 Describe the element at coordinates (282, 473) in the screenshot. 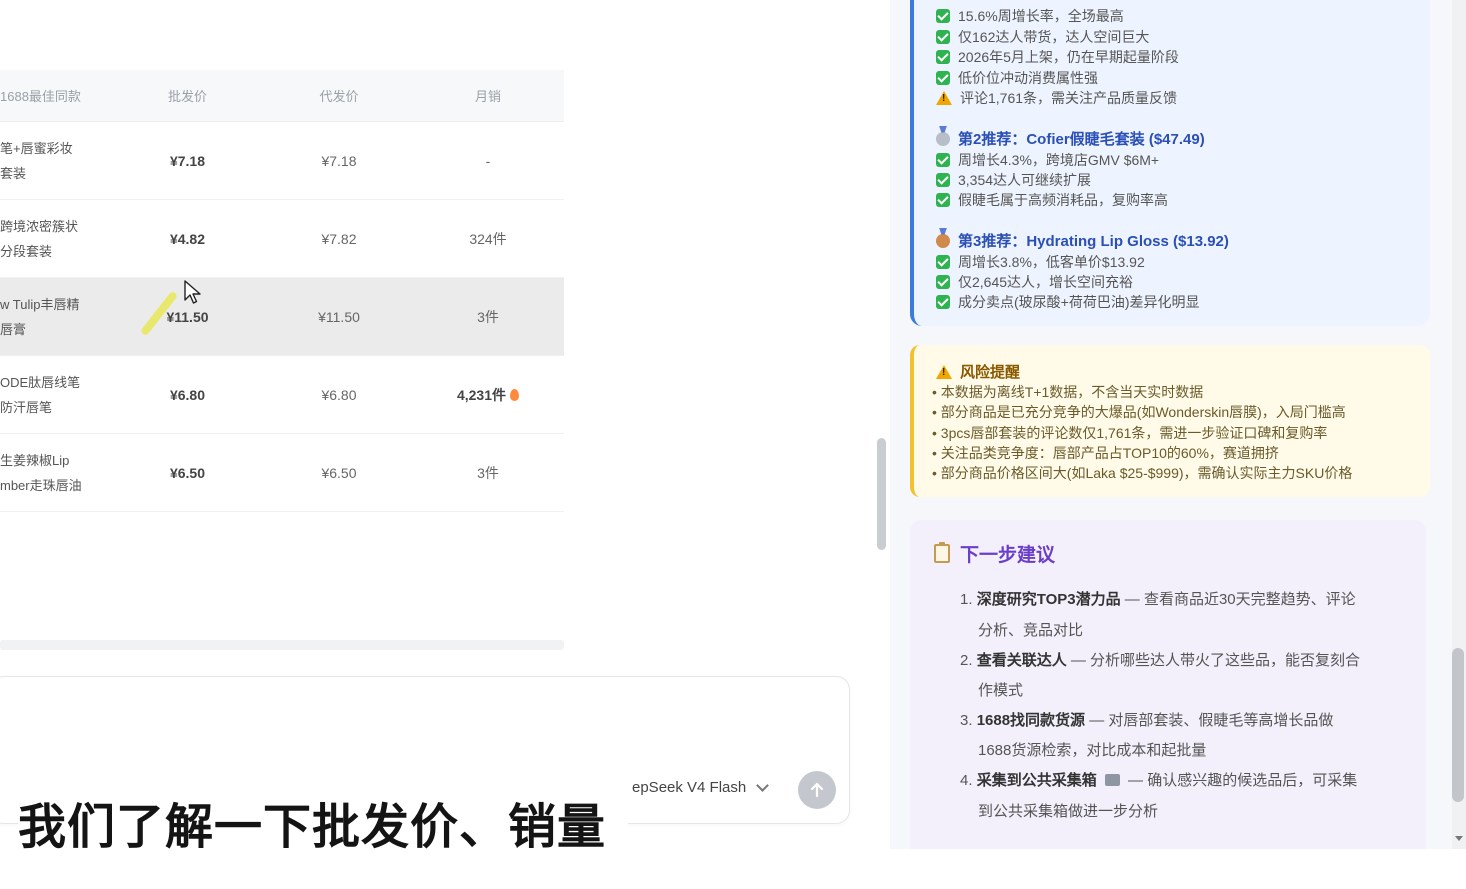

I see `table-row: 生姜辣椒Lip mber走珠唇油 ¥6.50 ¥6.50 3件` at that location.